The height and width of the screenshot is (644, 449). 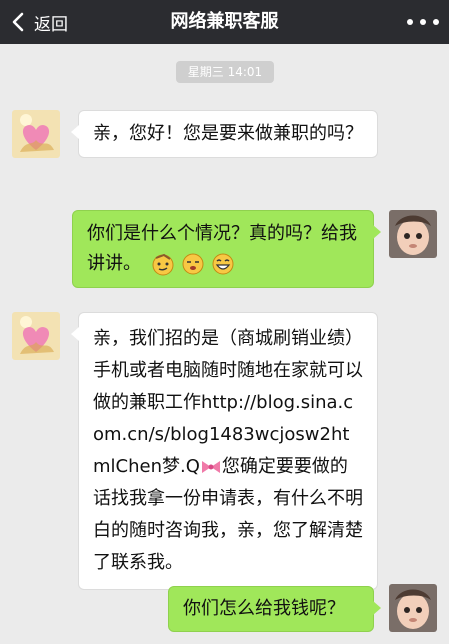 What do you see at coordinates (264, 608) in the screenshot?
I see `message-text: 你们怎么给我钱呢？` at bounding box center [264, 608].